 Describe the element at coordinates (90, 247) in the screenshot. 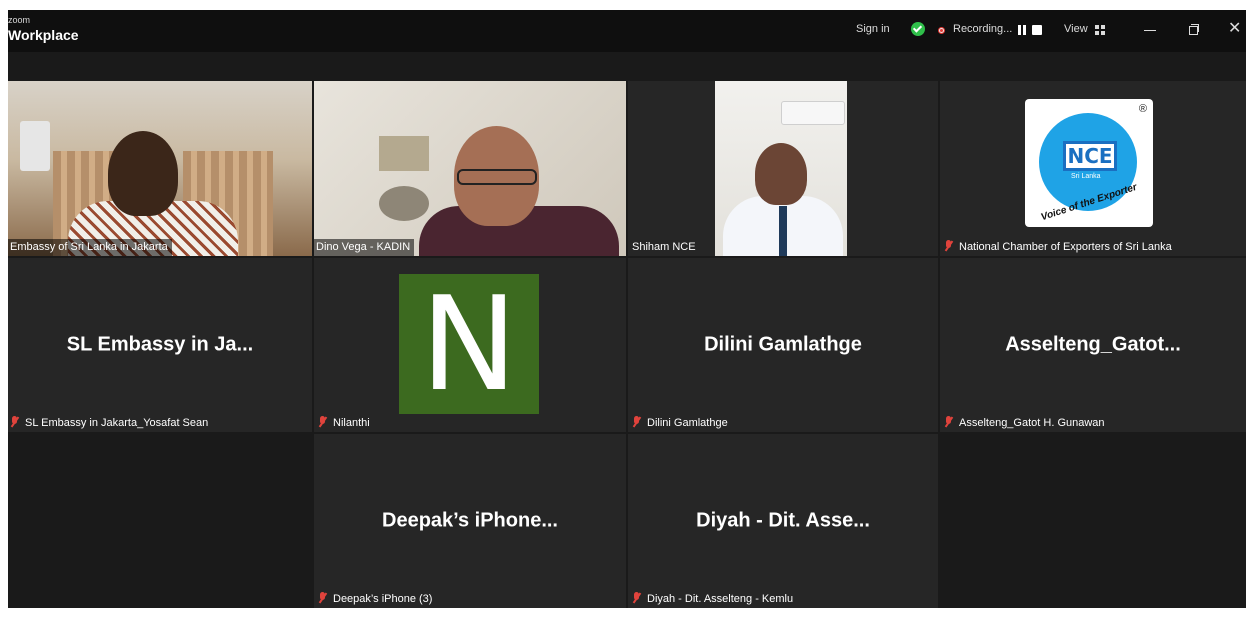

I see `participant-name: Embassy of Sri Lanka in Jakarta` at that location.